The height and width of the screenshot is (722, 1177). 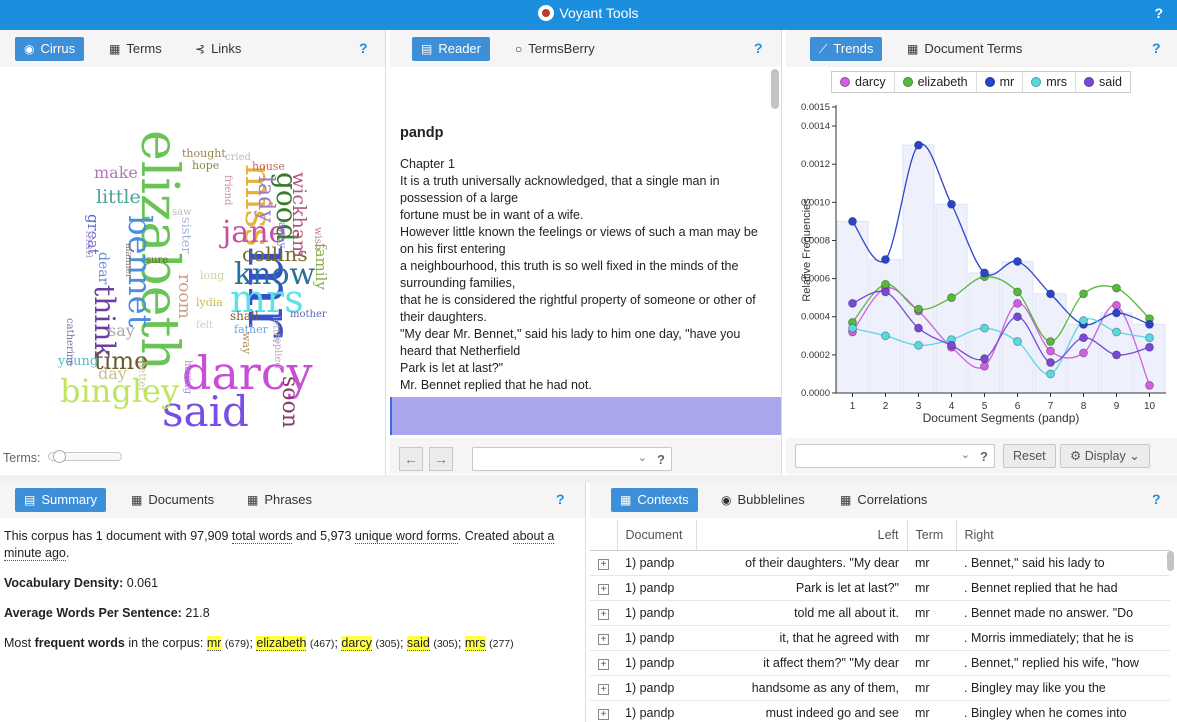 What do you see at coordinates (121, 331) in the screenshot?
I see `cloud-word: say` at bounding box center [121, 331].